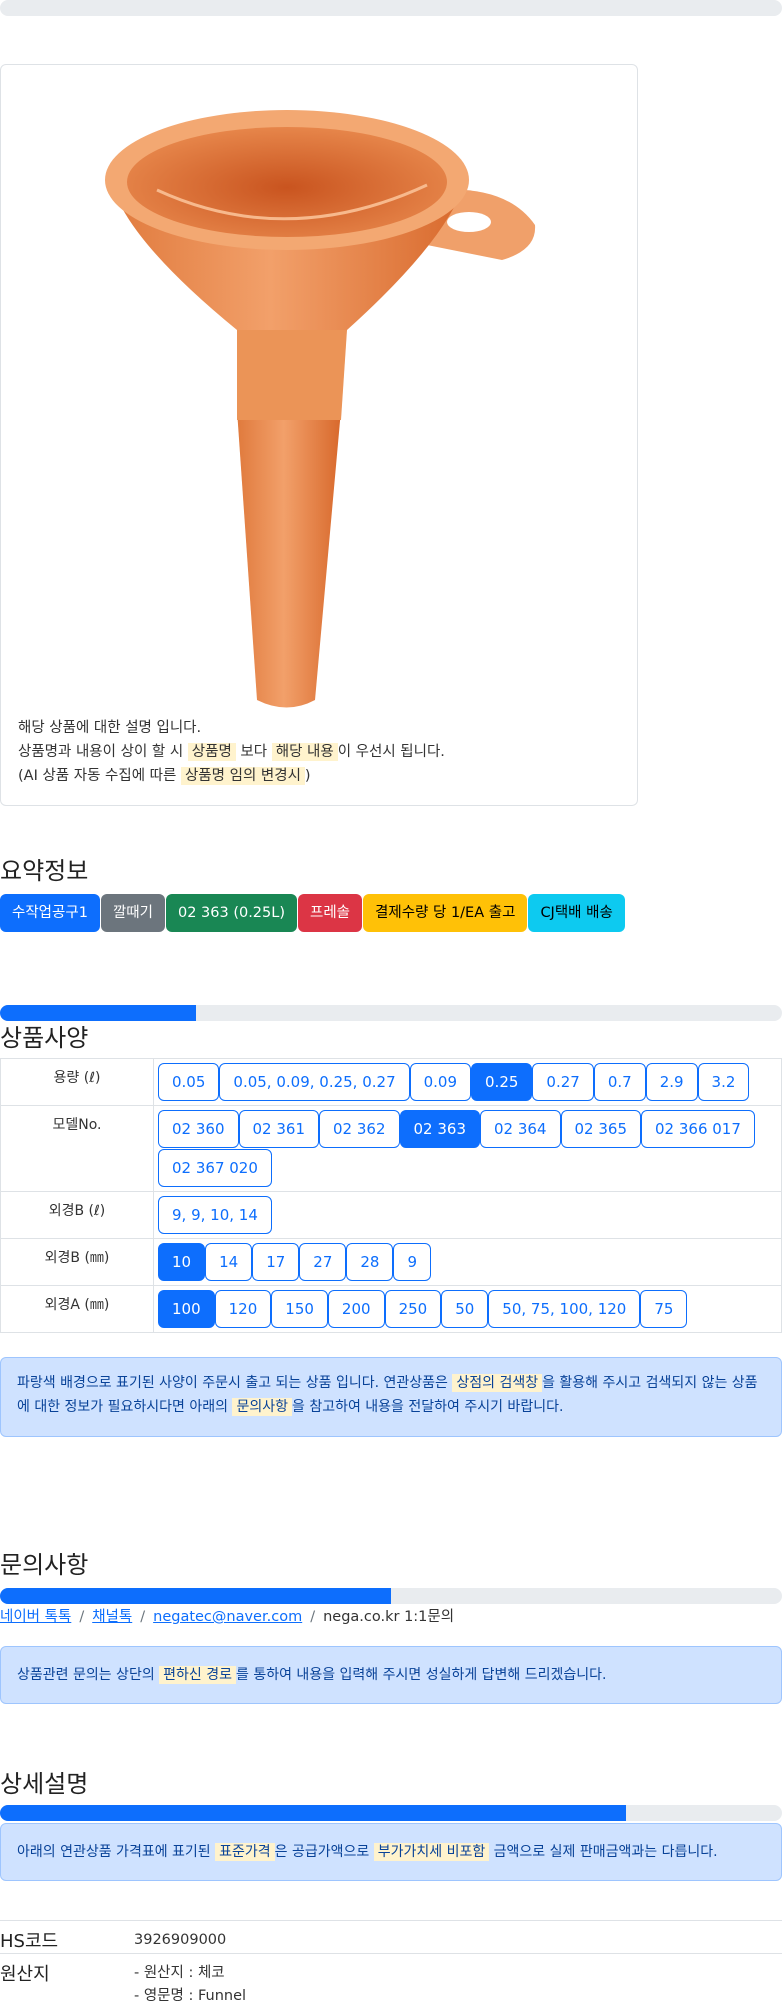 The image size is (782, 2008). I want to click on hs-code-label: HS코드, so click(29, 1941).